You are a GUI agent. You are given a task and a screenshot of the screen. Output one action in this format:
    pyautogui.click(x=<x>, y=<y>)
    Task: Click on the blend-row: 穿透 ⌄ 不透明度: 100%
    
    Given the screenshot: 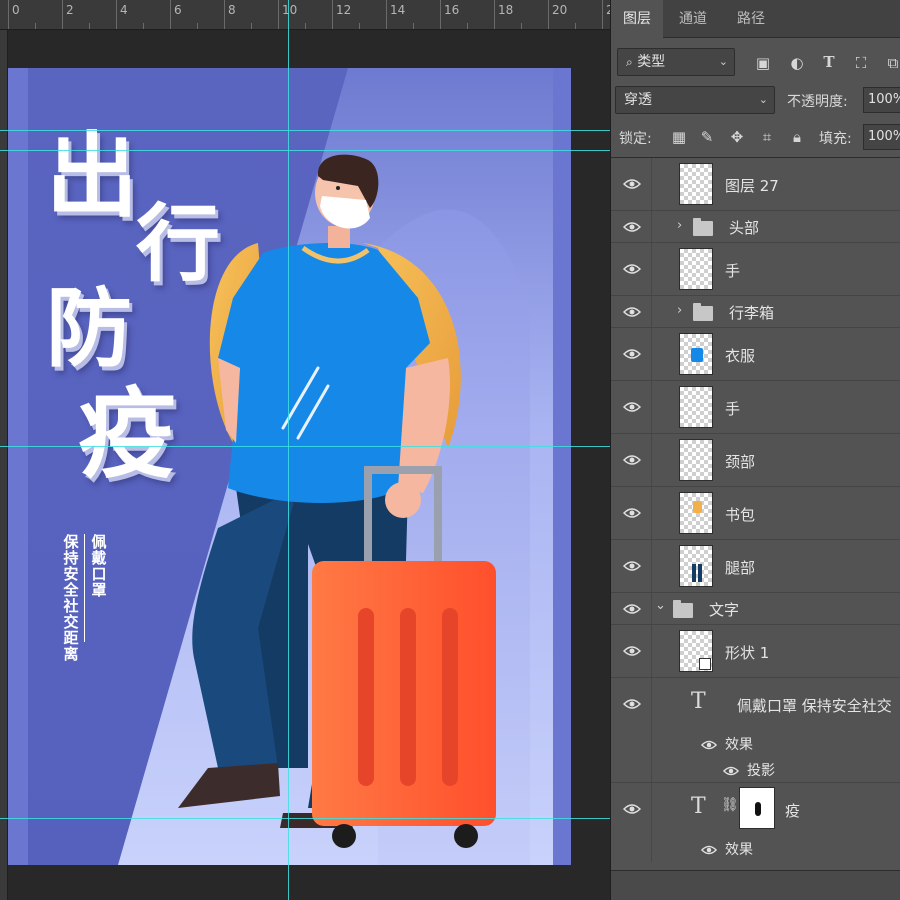 What is the action you would take?
    pyautogui.click(x=755, y=102)
    